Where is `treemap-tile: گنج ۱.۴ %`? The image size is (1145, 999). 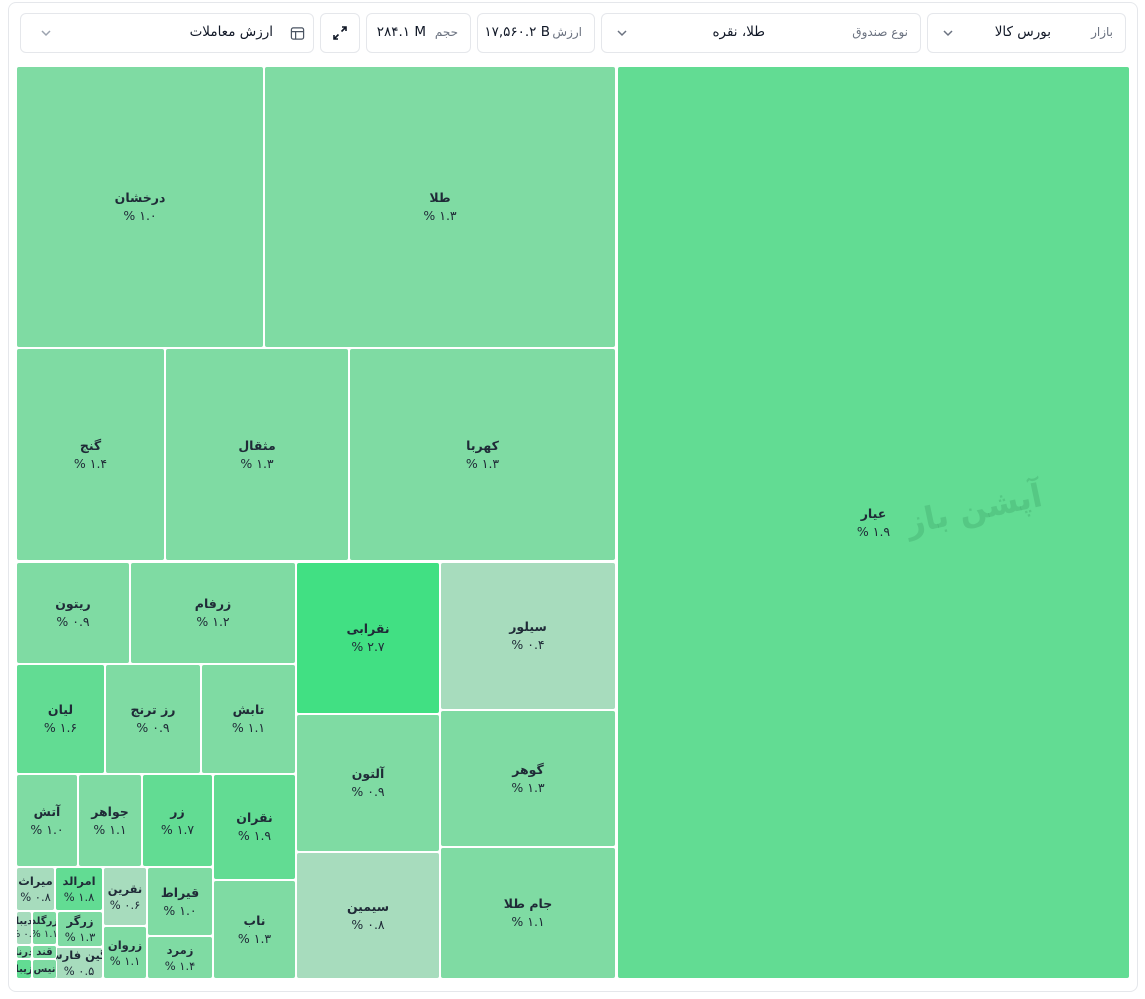
treemap-tile: گنج ۱.۴ % is located at coordinates (90, 454).